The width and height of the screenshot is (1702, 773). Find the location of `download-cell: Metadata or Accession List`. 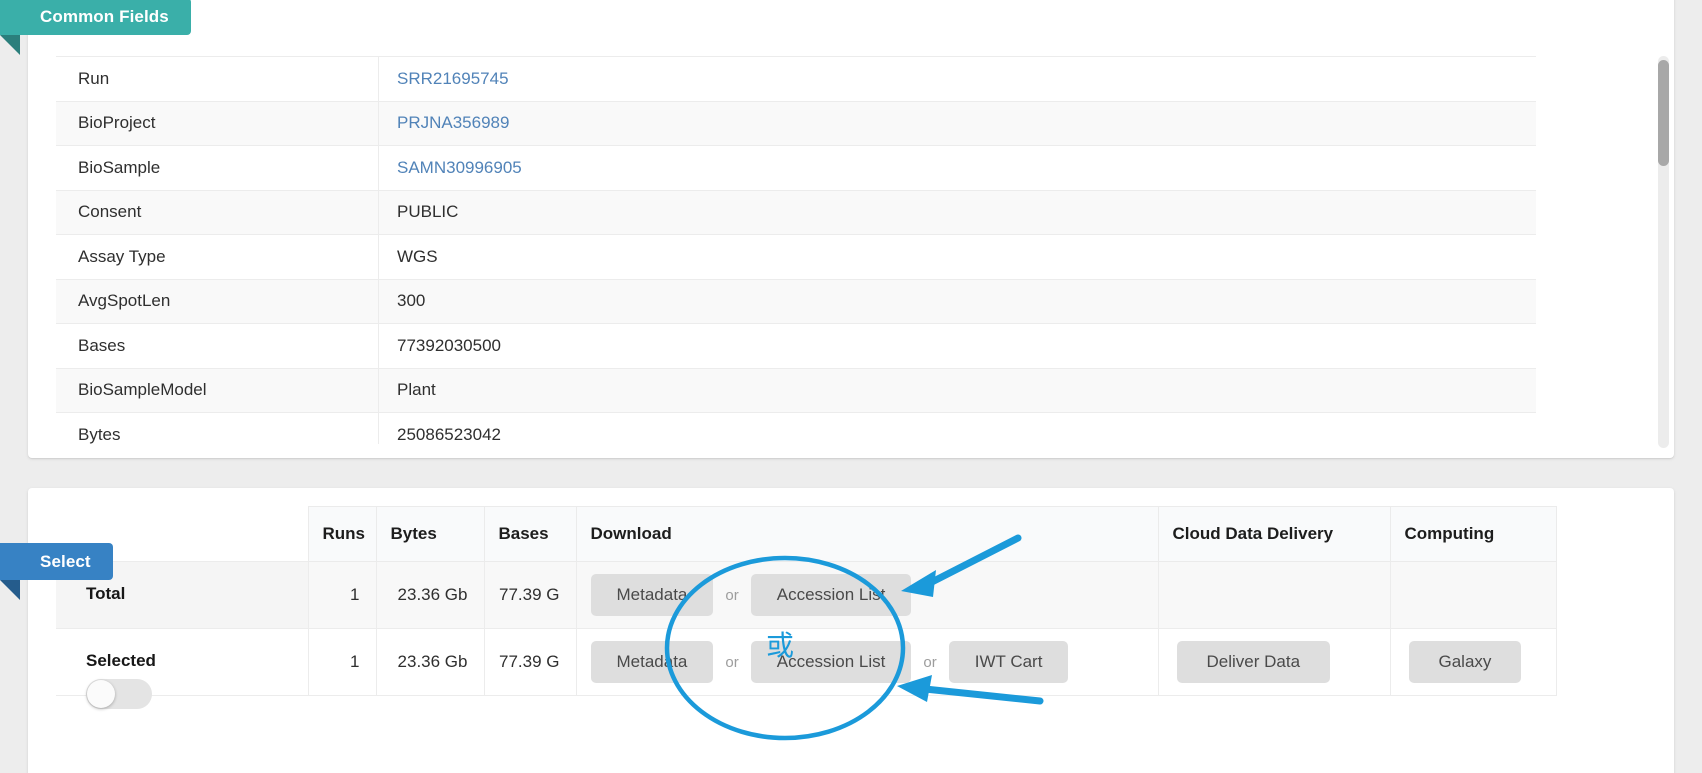

download-cell: Metadata or Accession List is located at coordinates (867, 595).